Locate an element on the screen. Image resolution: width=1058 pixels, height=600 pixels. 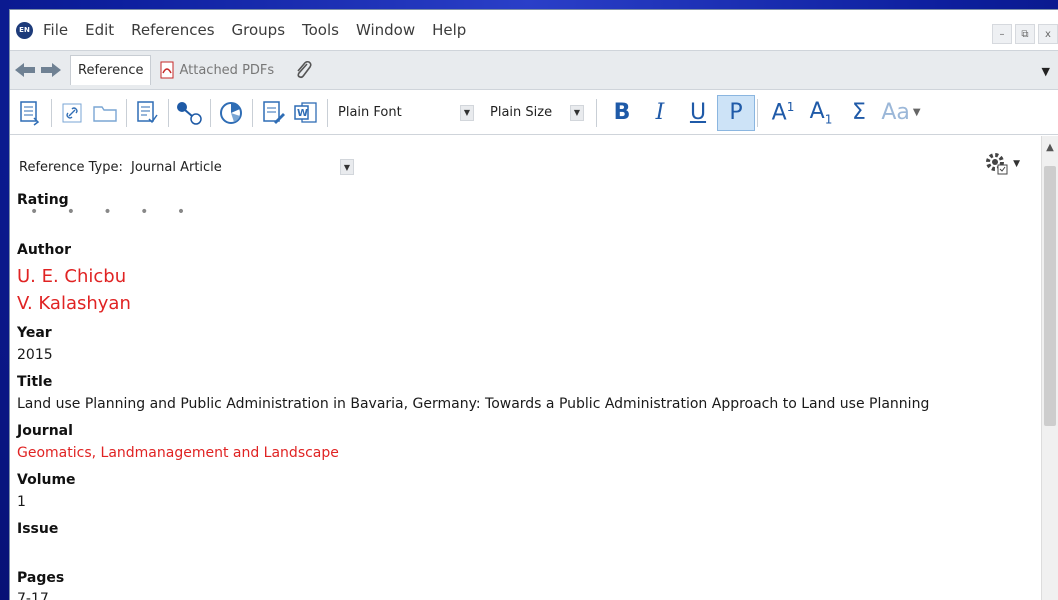
menu-file: File is located at coordinates (55, 30).